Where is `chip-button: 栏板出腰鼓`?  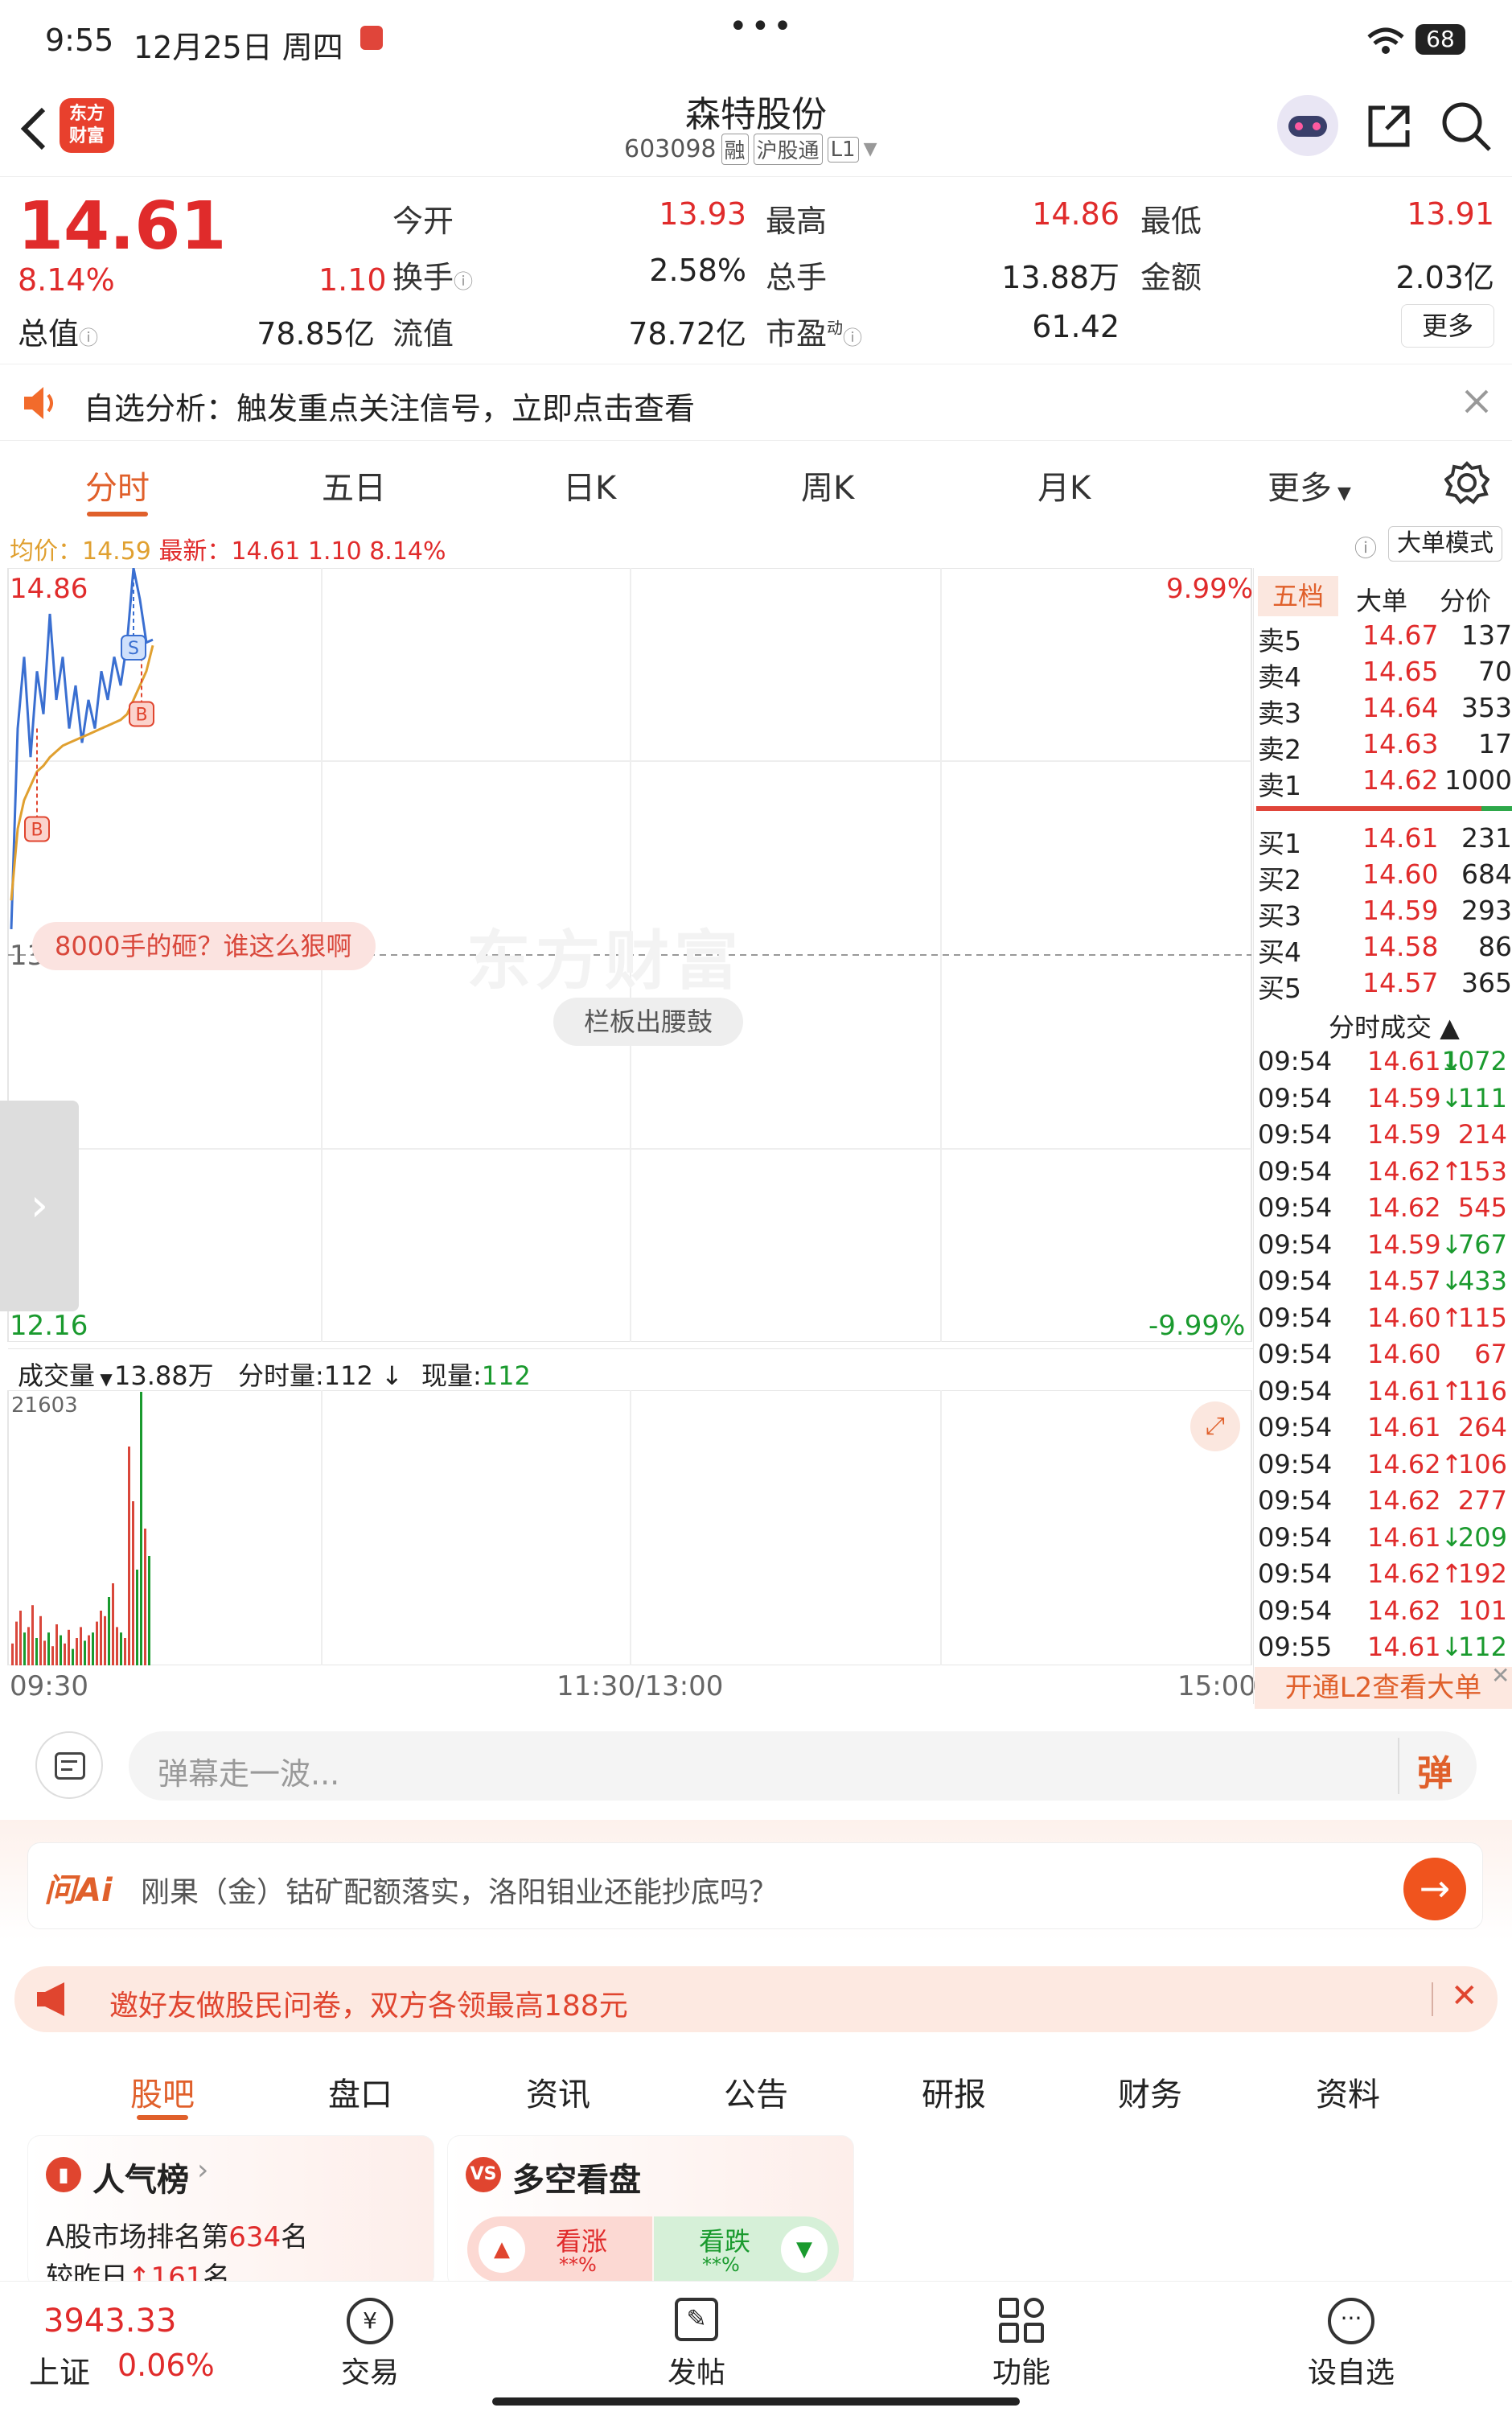 chip-button: 栏板出腰鼓 is located at coordinates (648, 1022).